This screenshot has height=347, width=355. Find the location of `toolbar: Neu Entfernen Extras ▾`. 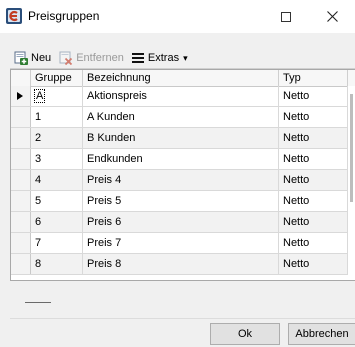

toolbar: Neu Entfernen Extras ▾ is located at coordinates (182, 58).